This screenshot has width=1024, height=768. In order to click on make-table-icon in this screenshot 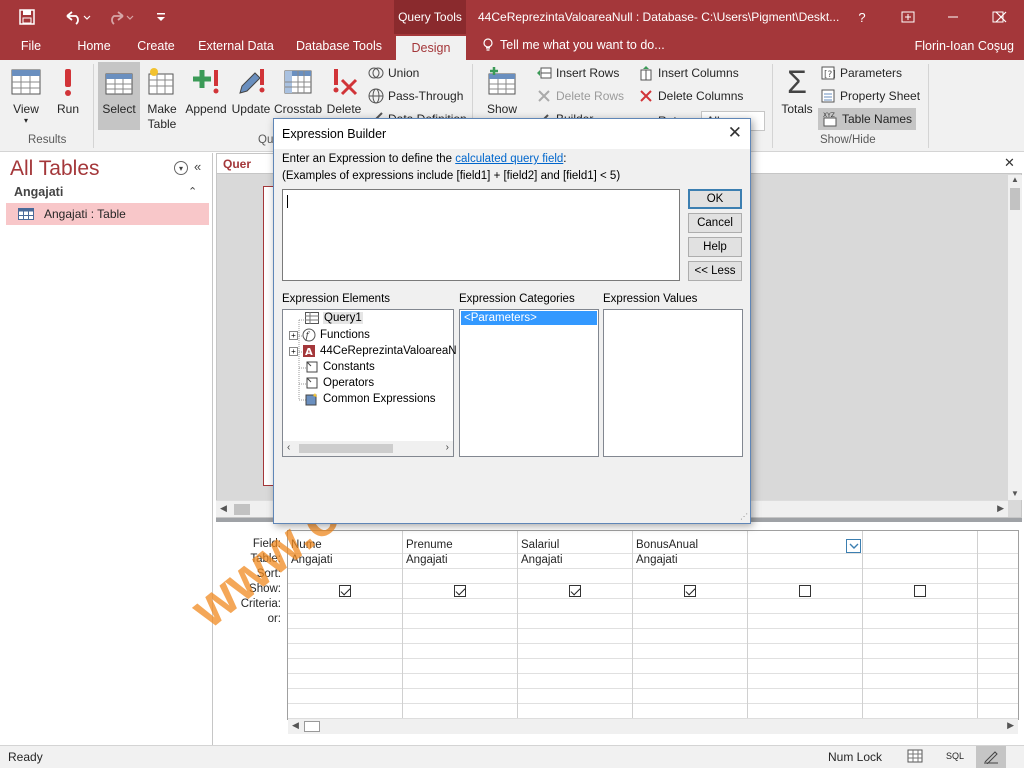, I will do `click(161, 81)`.